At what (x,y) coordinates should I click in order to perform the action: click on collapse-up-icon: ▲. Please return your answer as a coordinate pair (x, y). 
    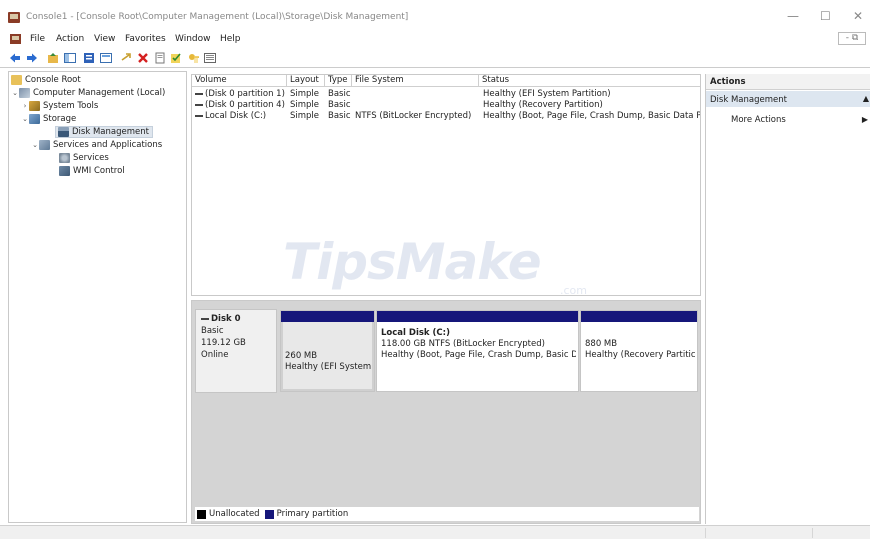
    Looking at the image, I should click on (866, 98).